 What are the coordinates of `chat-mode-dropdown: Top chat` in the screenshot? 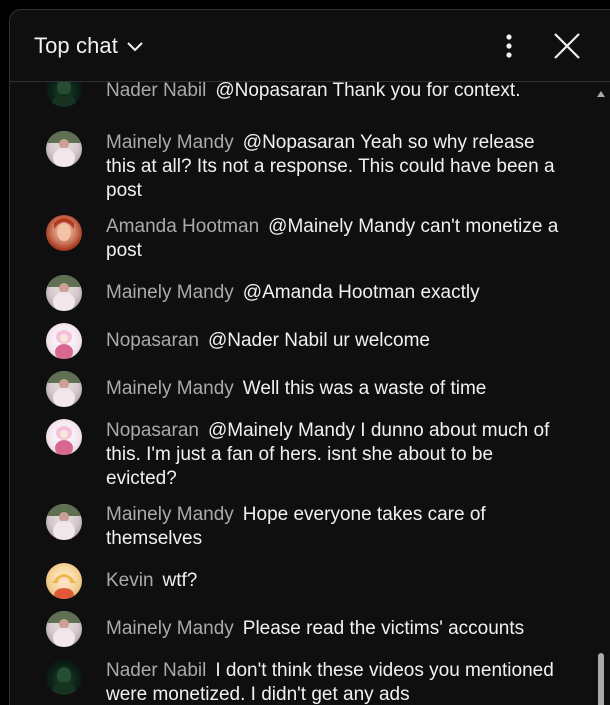 It's located at (89, 46).